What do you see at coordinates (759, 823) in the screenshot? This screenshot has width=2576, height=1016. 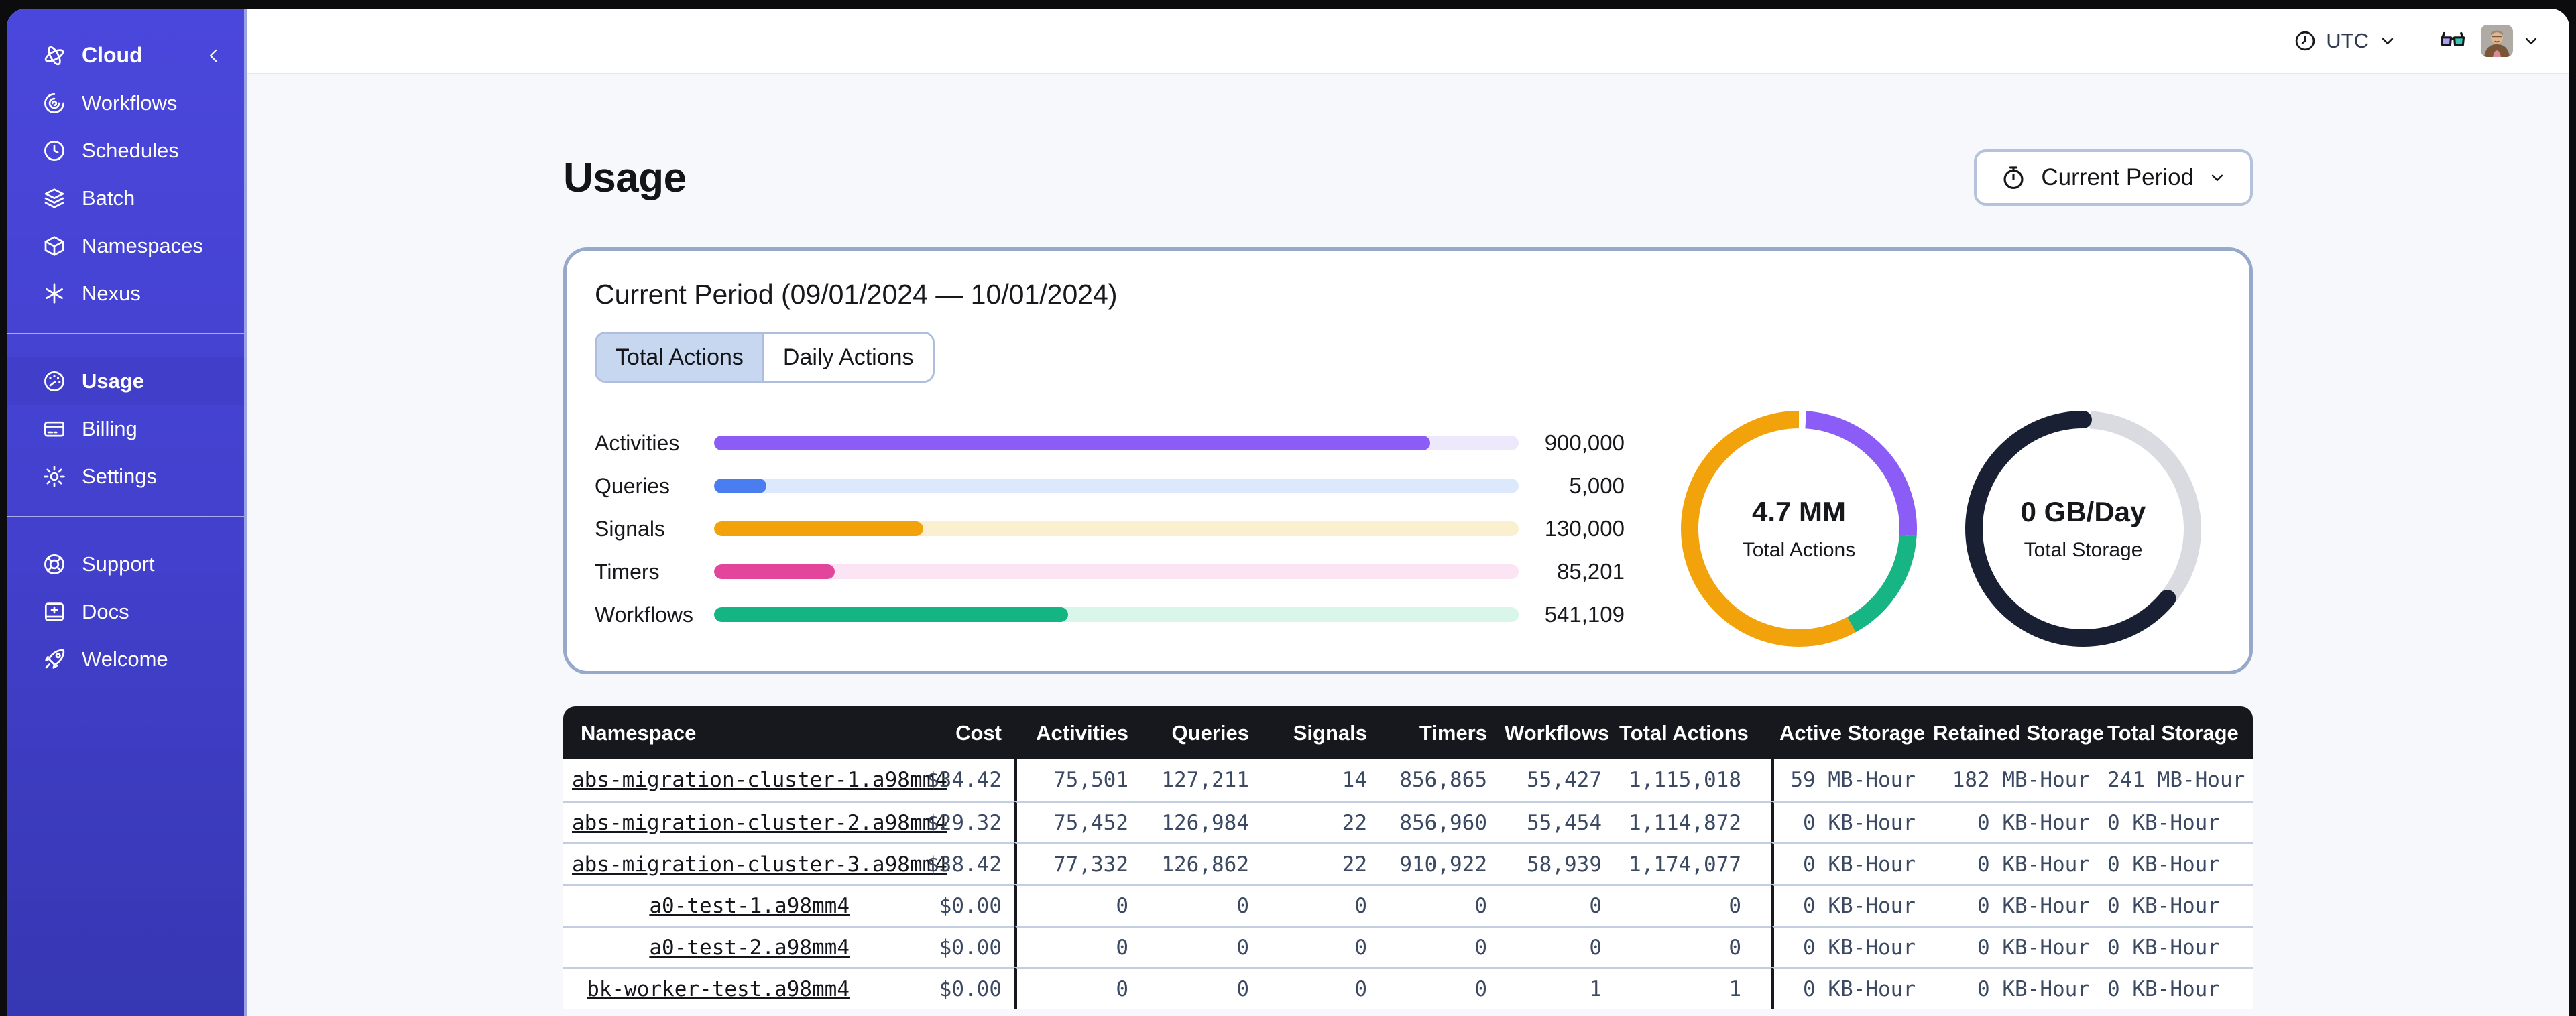 I see `namespace-link: abs-migration-cluster-2.a98mm4` at bounding box center [759, 823].